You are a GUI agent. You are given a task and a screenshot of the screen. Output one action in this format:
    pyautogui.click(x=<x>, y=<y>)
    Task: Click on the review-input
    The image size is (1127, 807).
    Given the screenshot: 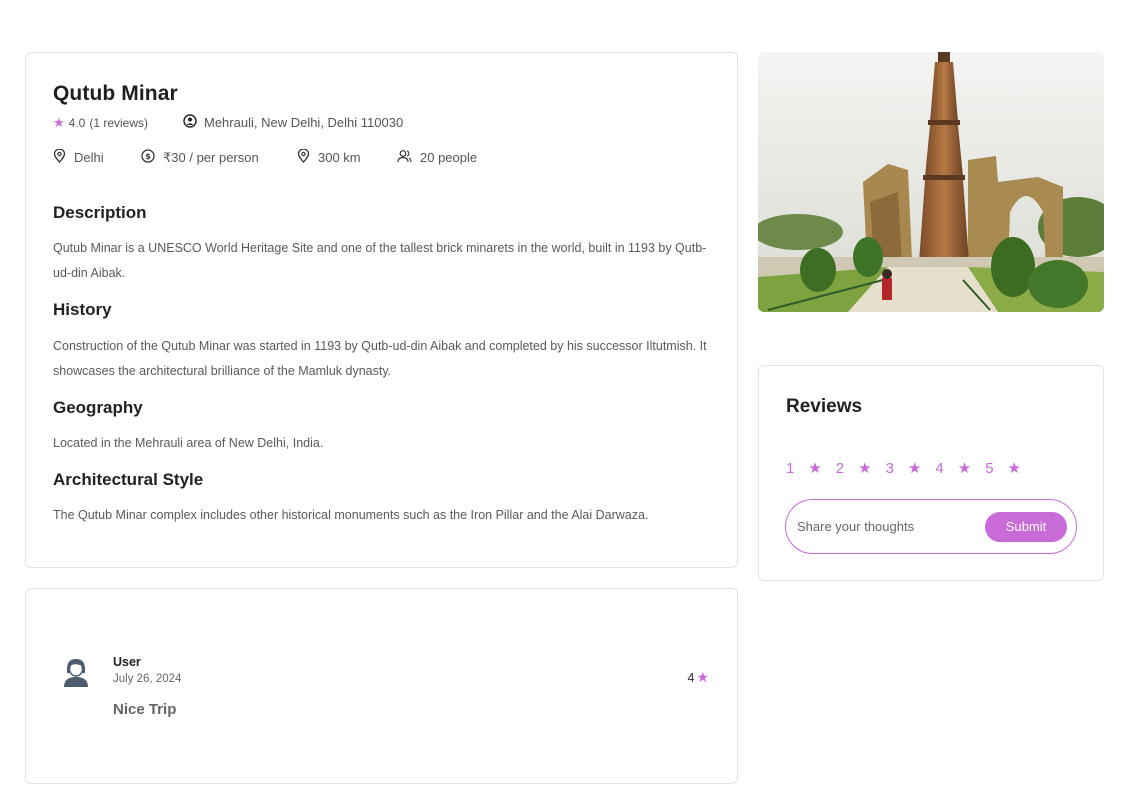 What is the action you would take?
    pyautogui.click(x=891, y=526)
    